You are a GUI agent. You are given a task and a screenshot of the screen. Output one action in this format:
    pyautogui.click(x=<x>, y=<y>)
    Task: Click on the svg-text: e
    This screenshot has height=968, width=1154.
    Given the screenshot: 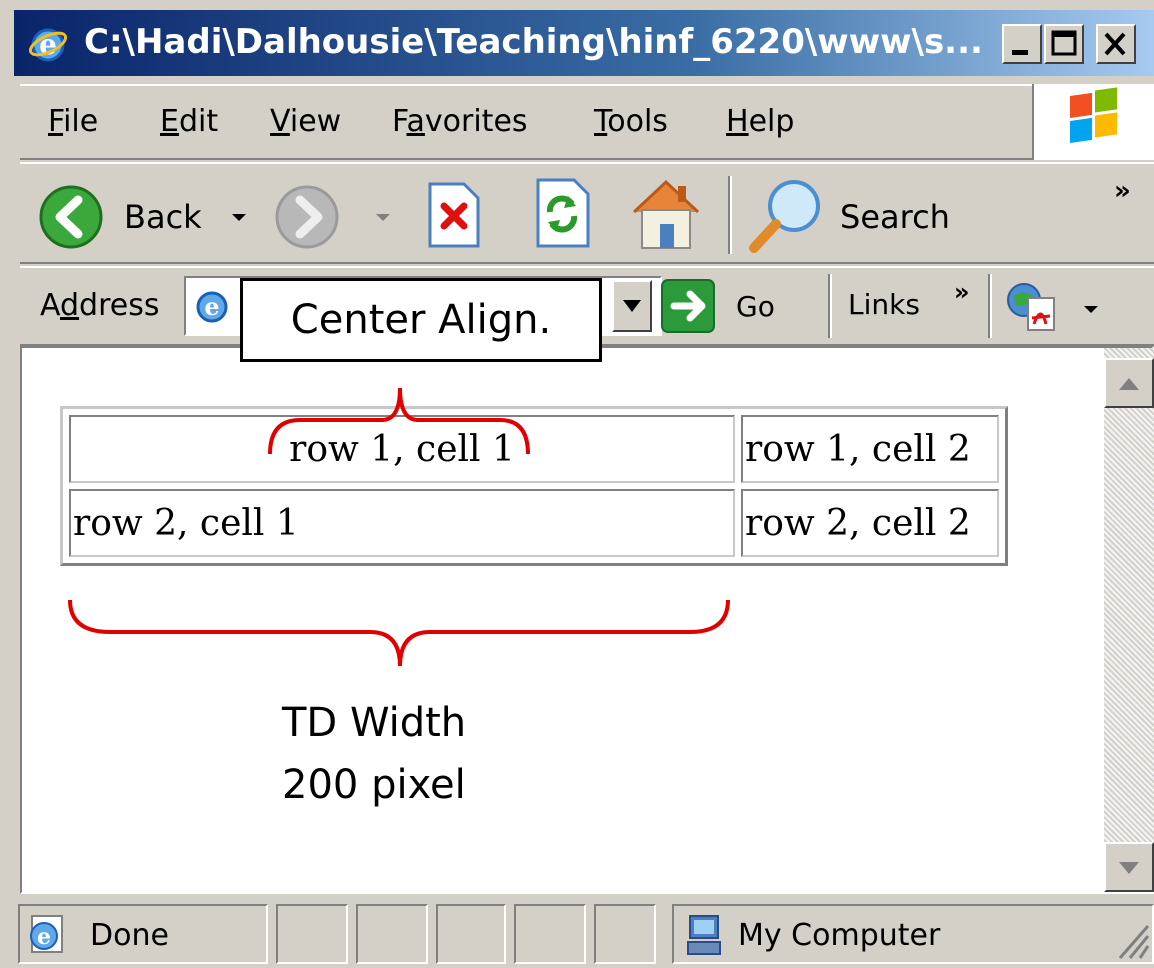 What is the action you would take?
    pyautogui.click(x=44, y=937)
    